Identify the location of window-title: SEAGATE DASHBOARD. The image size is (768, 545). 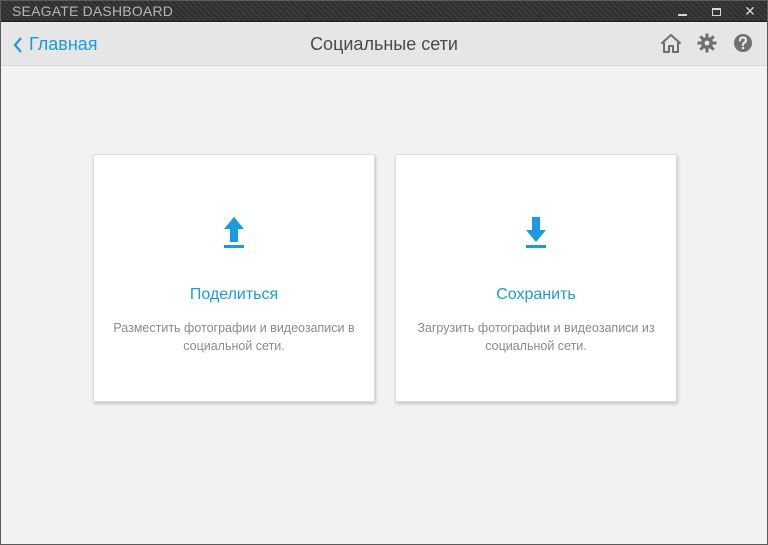
(93, 11).